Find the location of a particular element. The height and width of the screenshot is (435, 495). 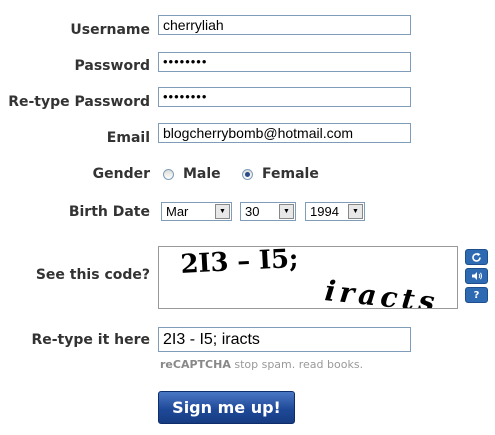

birth-month-value: Mar is located at coordinates (177, 211).